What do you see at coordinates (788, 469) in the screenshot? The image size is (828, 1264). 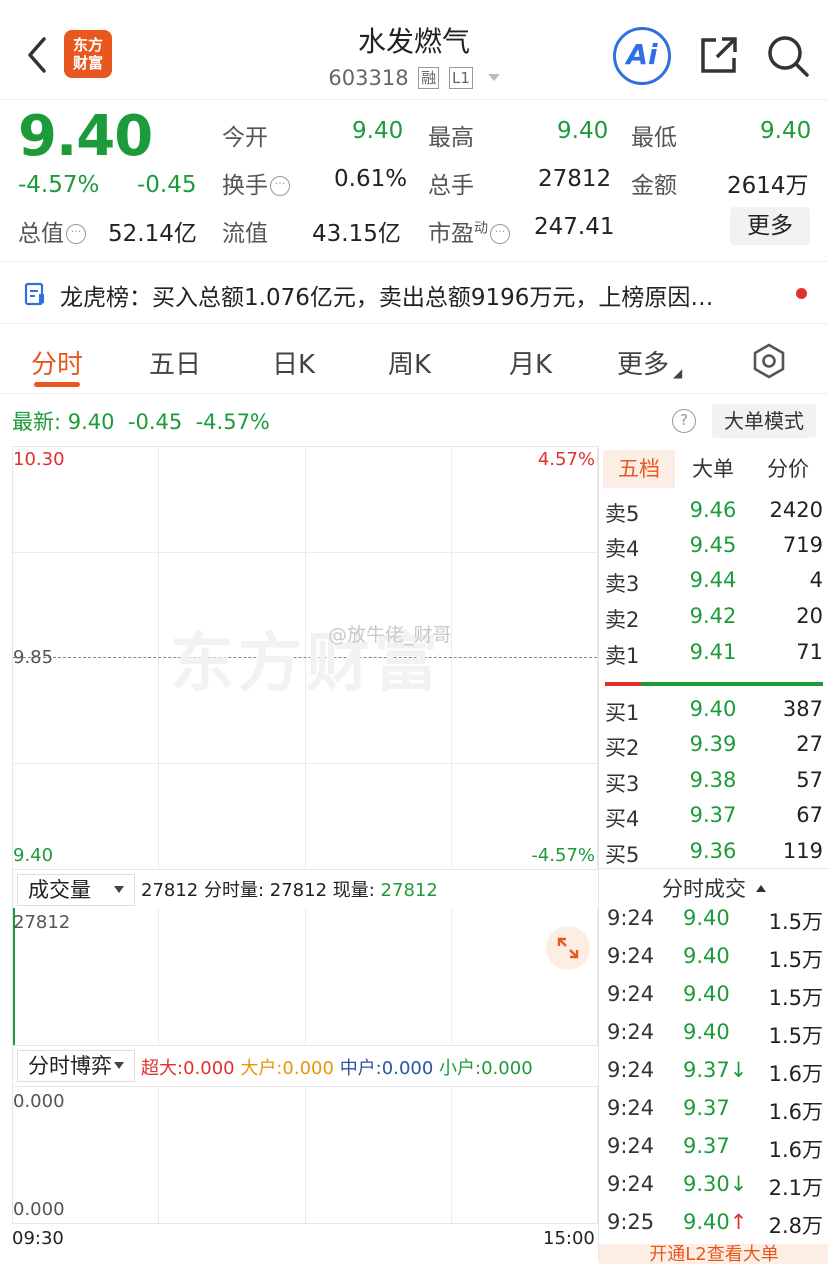 I see `tab-price-distribution: 分价` at bounding box center [788, 469].